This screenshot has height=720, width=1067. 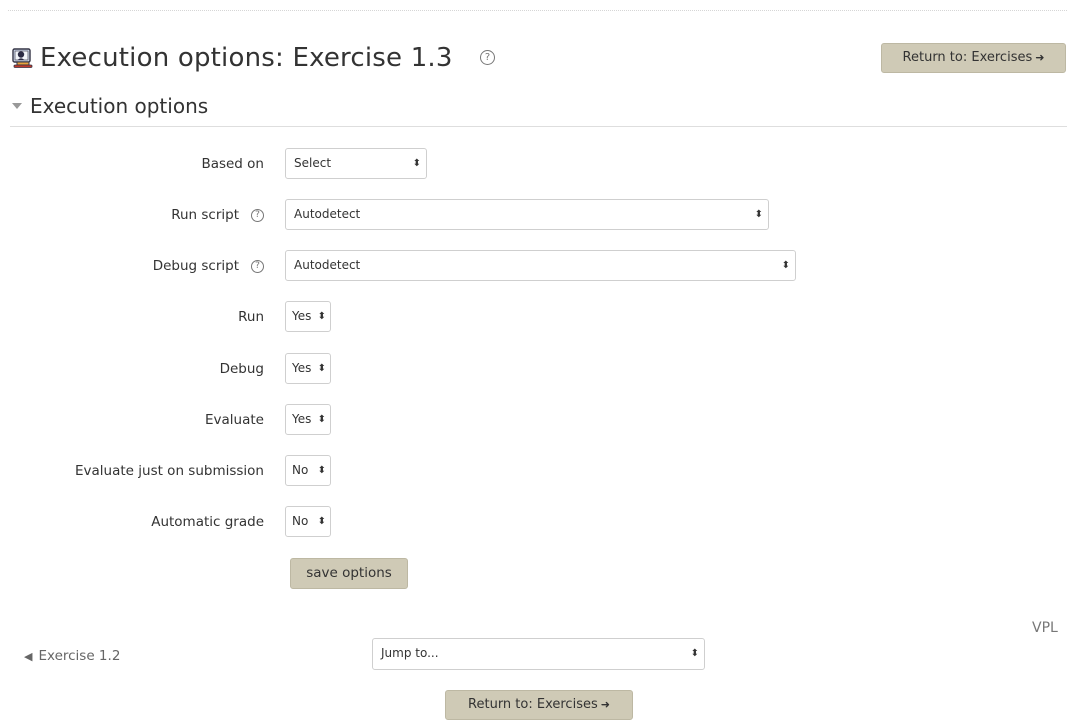 I want to click on based-on-value: Select, so click(x=313, y=163).